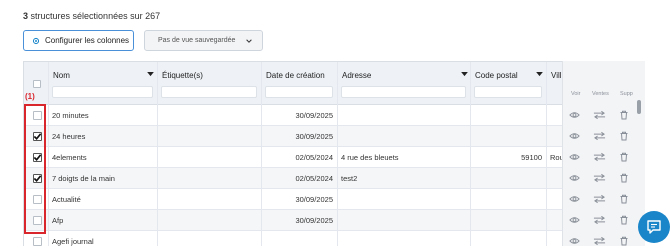  Describe the element at coordinates (600, 94) in the screenshot. I see `actions-header-sales: Ventes` at that location.